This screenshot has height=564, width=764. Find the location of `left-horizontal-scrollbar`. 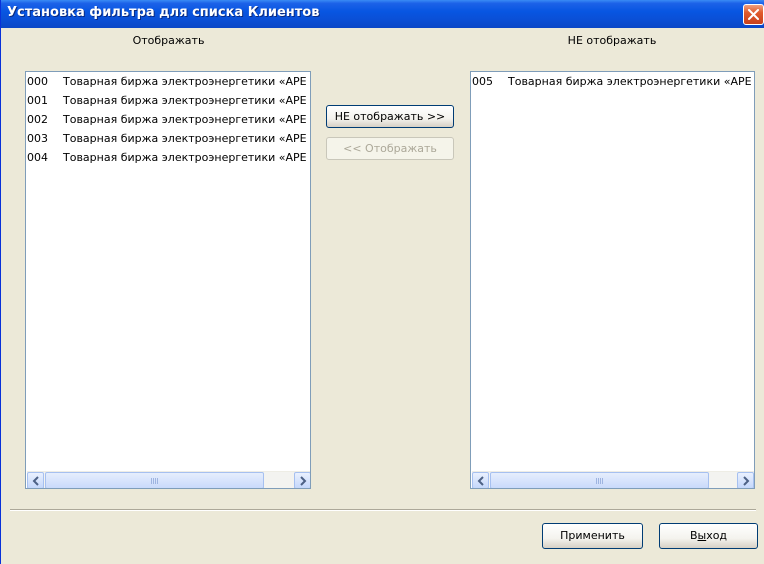

left-horizontal-scrollbar is located at coordinates (168, 479).